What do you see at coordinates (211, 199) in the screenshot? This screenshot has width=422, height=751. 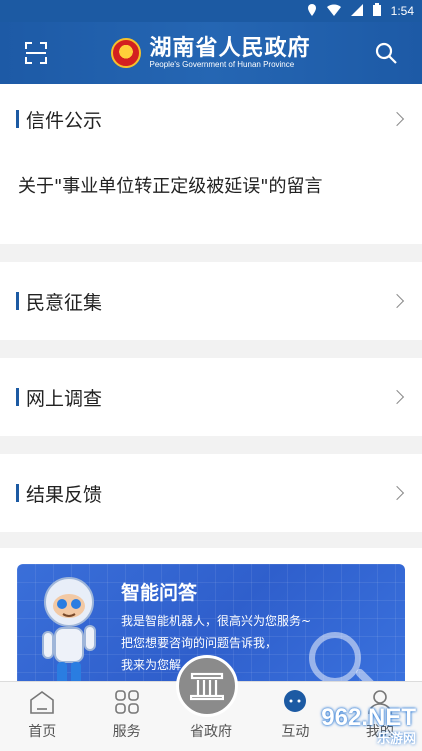 I see `letter-item: 关于"事业单位转正定级被延误"的留言` at bounding box center [211, 199].